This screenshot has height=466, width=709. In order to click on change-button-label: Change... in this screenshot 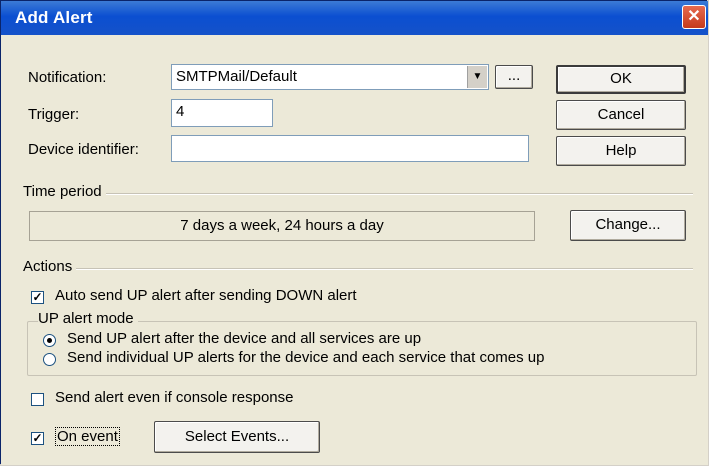, I will do `click(628, 224)`.